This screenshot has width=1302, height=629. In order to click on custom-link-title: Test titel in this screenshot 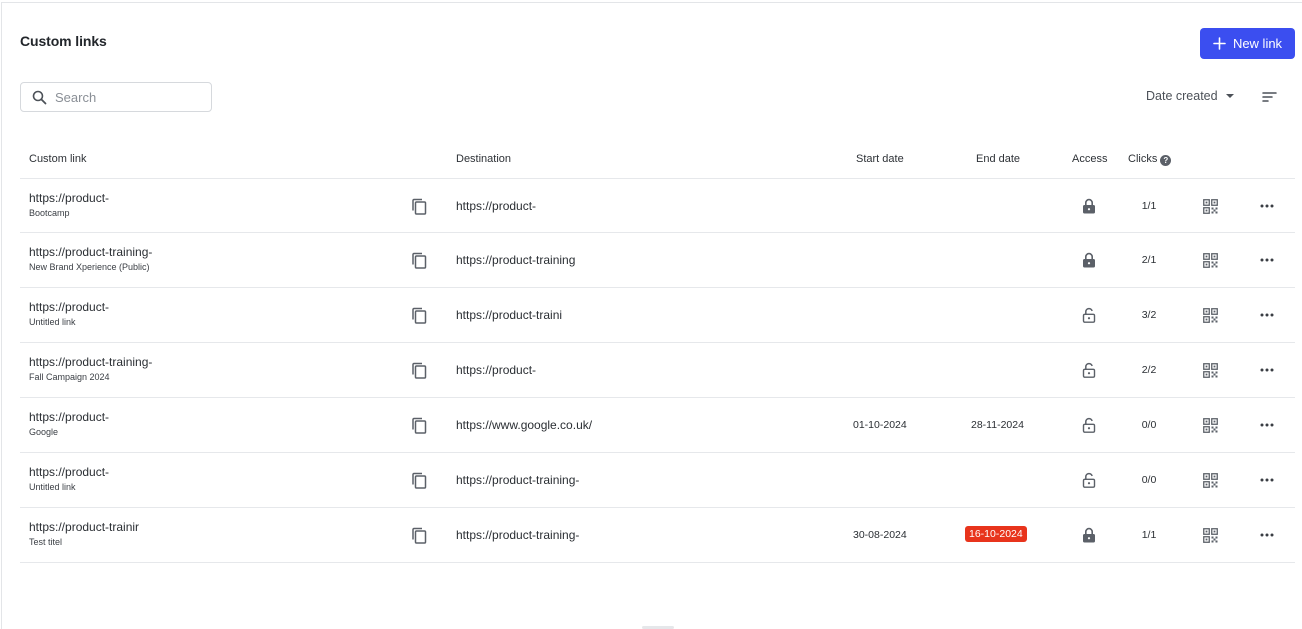, I will do `click(46, 542)`.